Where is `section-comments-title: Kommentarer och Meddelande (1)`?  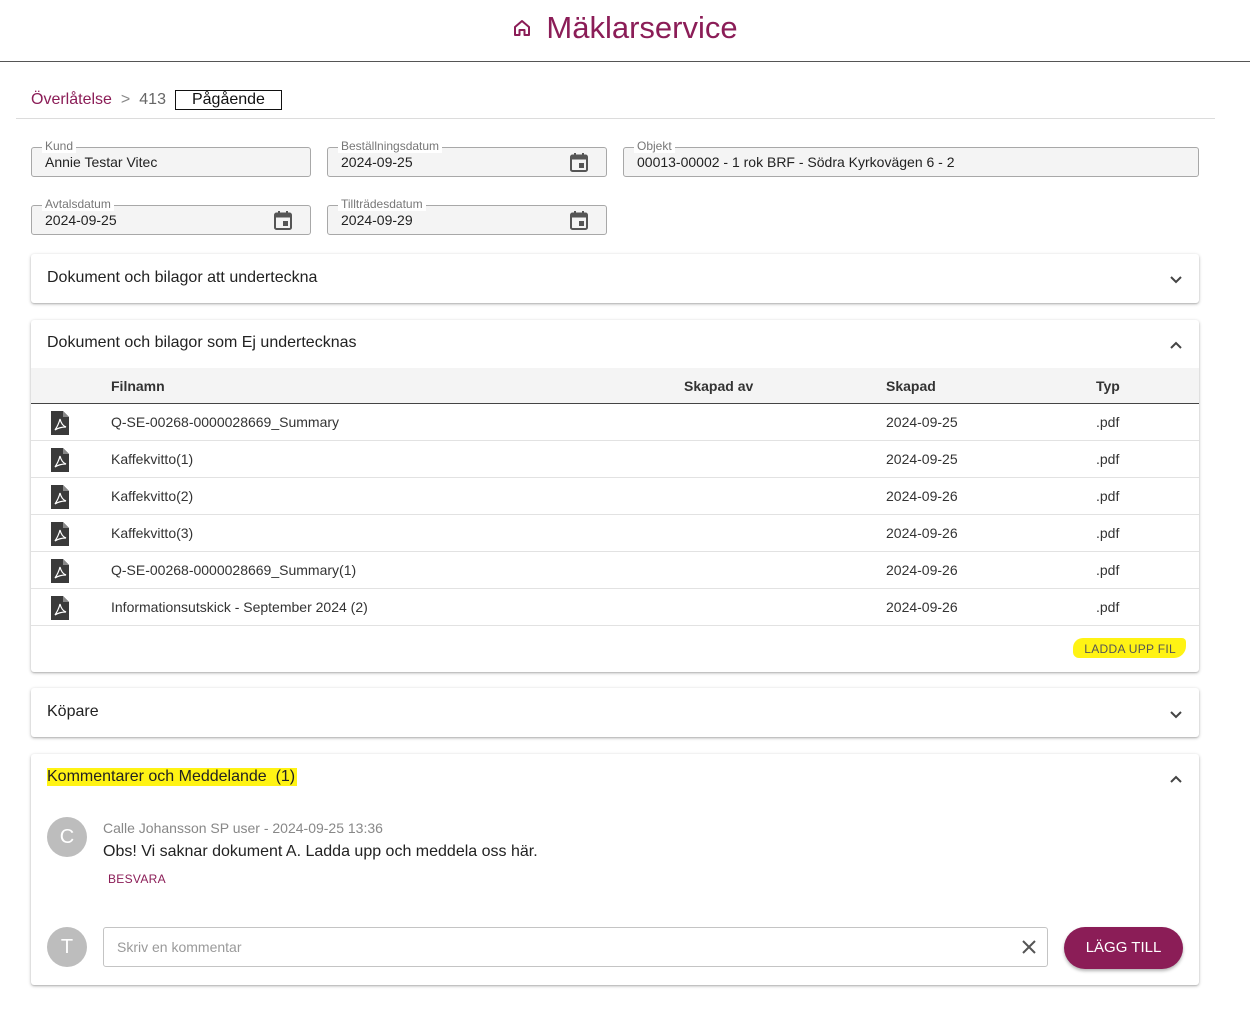 section-comments-title: Kommentarer och Meddelande (1) is located at coordinates (172, 777).